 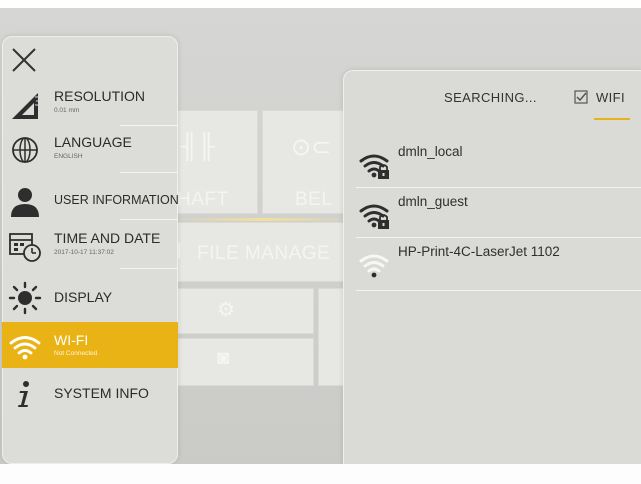 What do you see at coordinates (93, 142) in the screenshot?
I see `settings-item-label: LANGUAGE` at bounding box center [93, 142].